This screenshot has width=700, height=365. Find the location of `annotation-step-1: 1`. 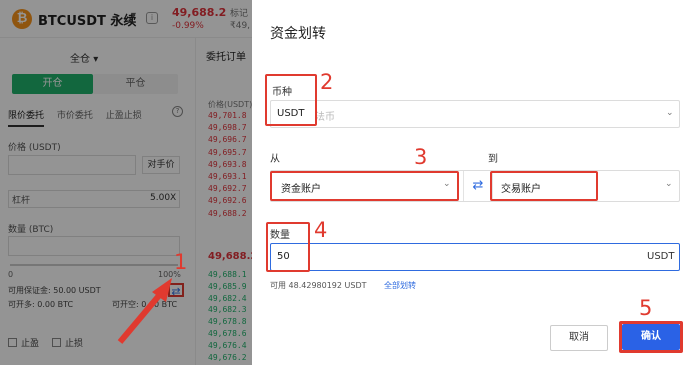

annotation-step-1: 1 is located at coordinates (181, 262).